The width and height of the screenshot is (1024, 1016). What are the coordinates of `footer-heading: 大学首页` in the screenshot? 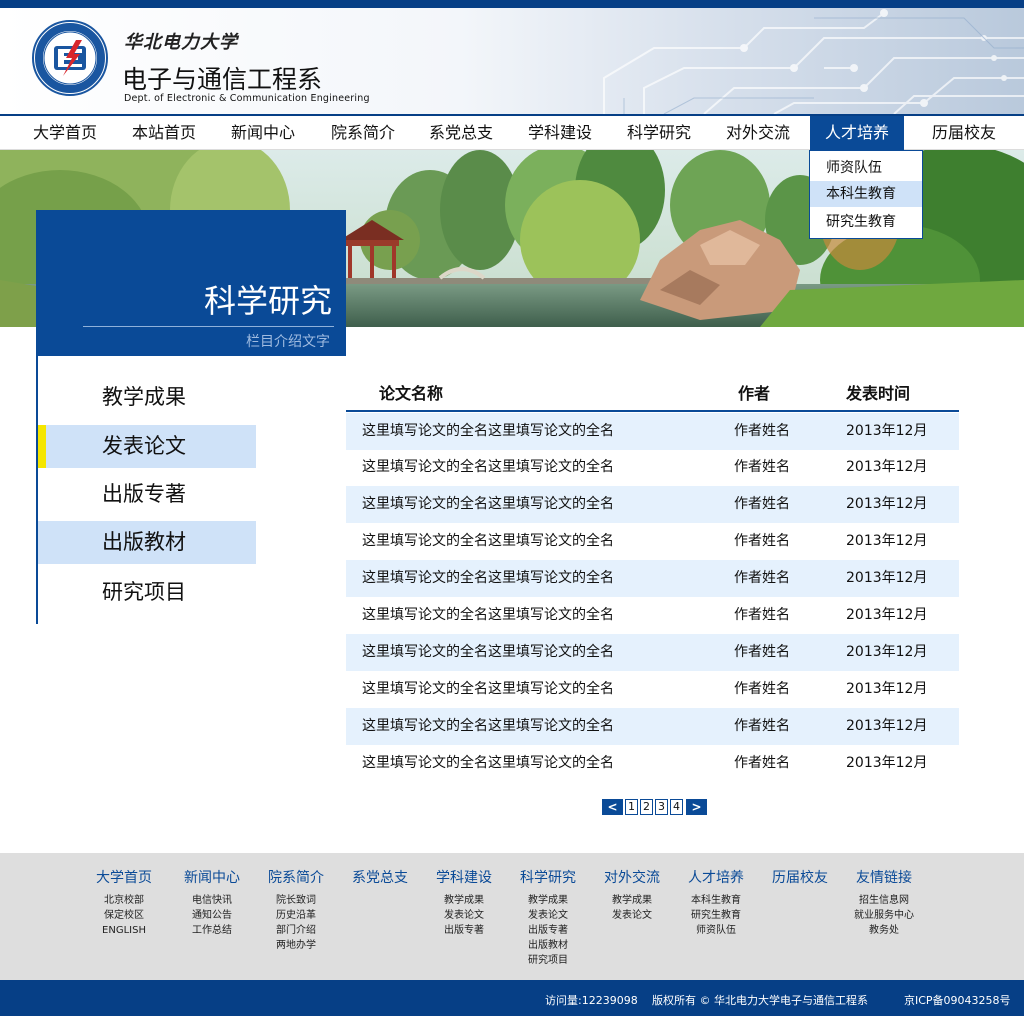 It's located at (124, 877).